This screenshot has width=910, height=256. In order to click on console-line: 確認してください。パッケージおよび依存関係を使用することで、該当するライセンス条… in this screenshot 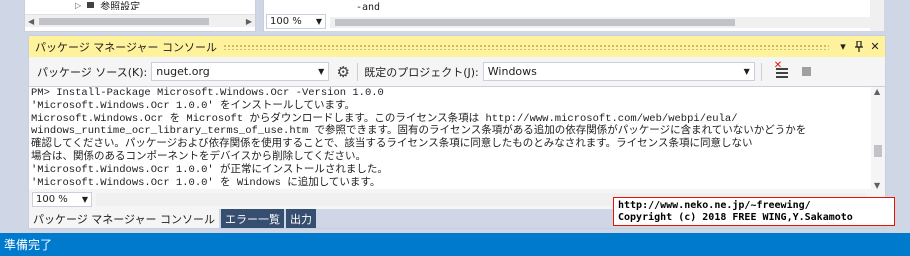, I will do `click(392, 144)`.